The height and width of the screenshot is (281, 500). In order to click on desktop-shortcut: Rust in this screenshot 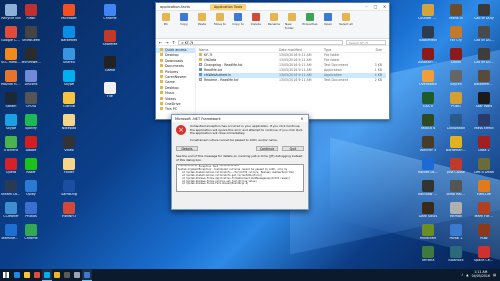, I will do `click(484, 232)`.